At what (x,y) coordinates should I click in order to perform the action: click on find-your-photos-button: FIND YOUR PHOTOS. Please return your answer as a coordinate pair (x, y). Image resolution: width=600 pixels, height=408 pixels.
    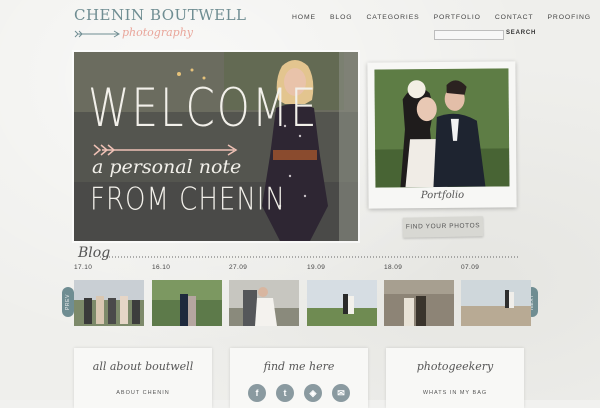
    Looking at the image, I should click on (443, 227).